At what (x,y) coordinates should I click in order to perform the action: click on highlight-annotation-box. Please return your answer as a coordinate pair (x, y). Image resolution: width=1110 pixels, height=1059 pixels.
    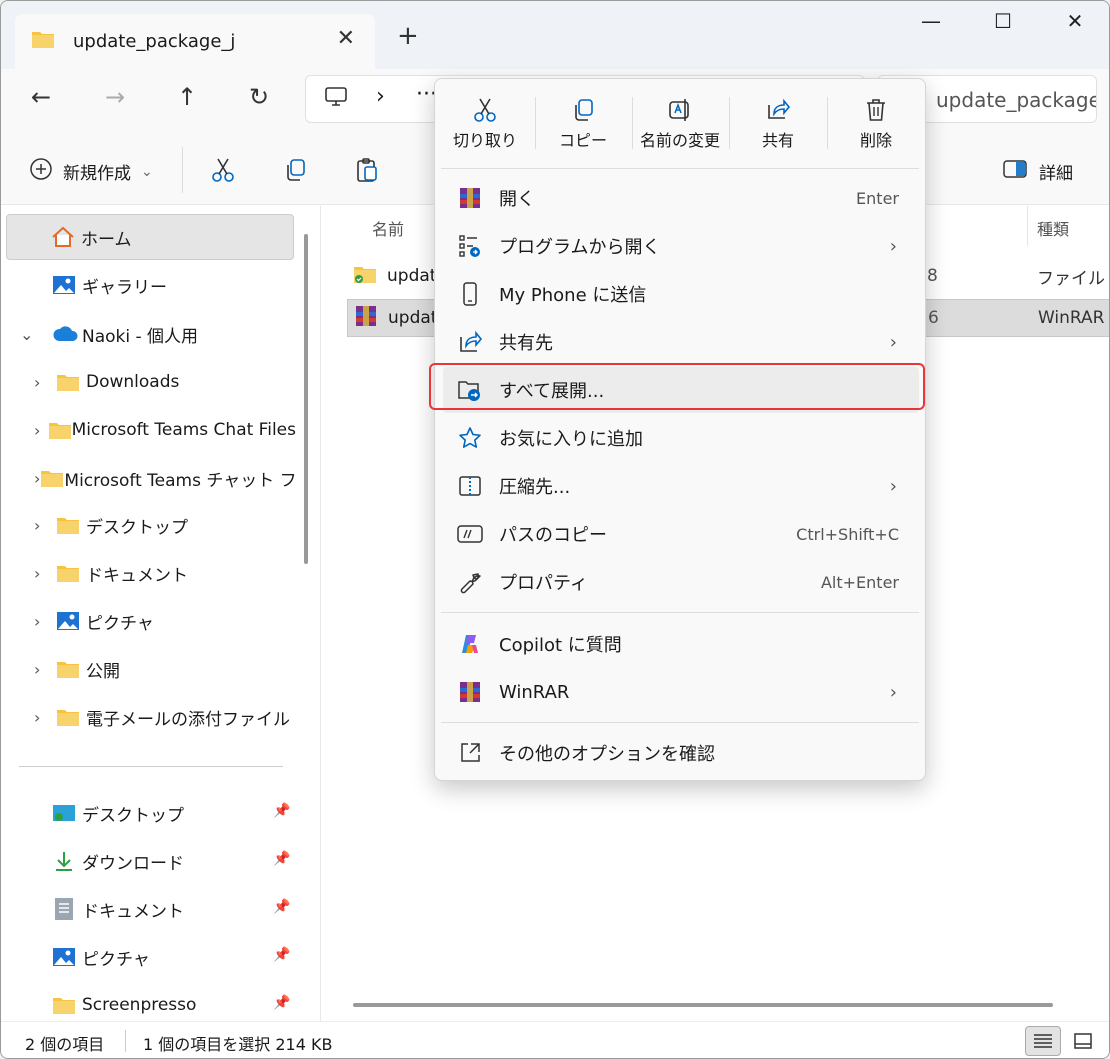
    Looking at the image, I should click on (677, 386).